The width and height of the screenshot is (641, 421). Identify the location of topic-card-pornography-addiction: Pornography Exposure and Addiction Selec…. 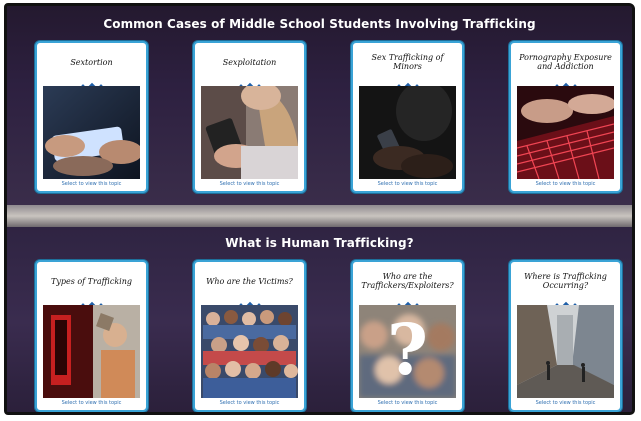
(565, 117).